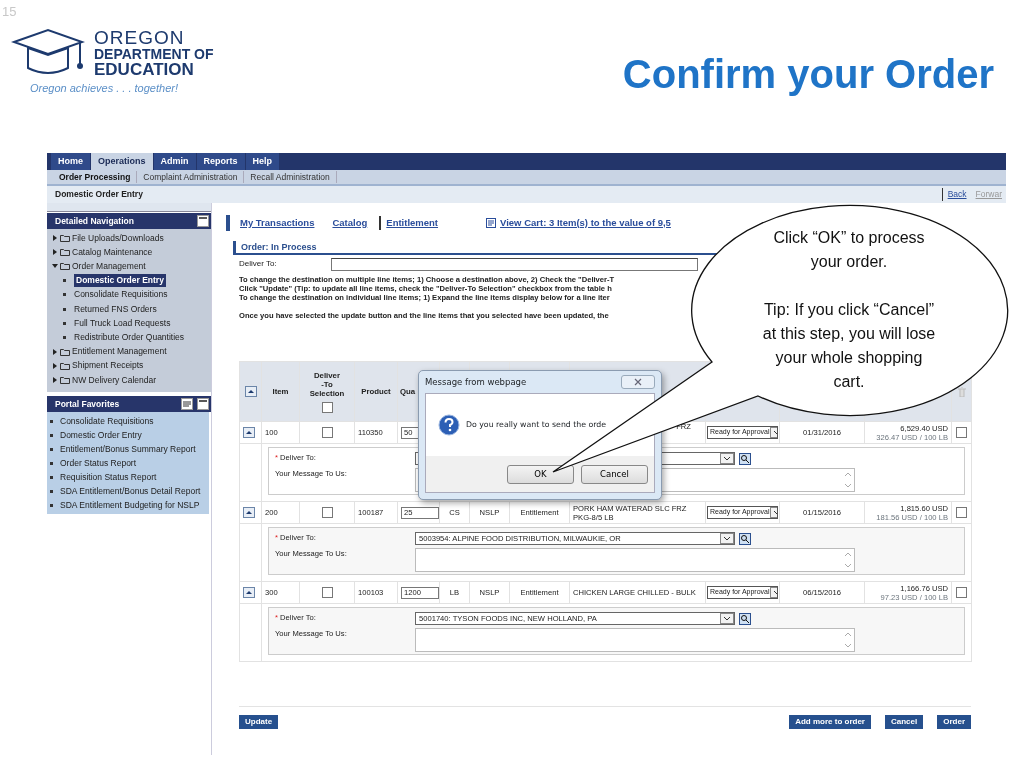  Describe the element at coordinates (614, 474) in the screenshot. I see `dialog-button: Cancel` at that location.